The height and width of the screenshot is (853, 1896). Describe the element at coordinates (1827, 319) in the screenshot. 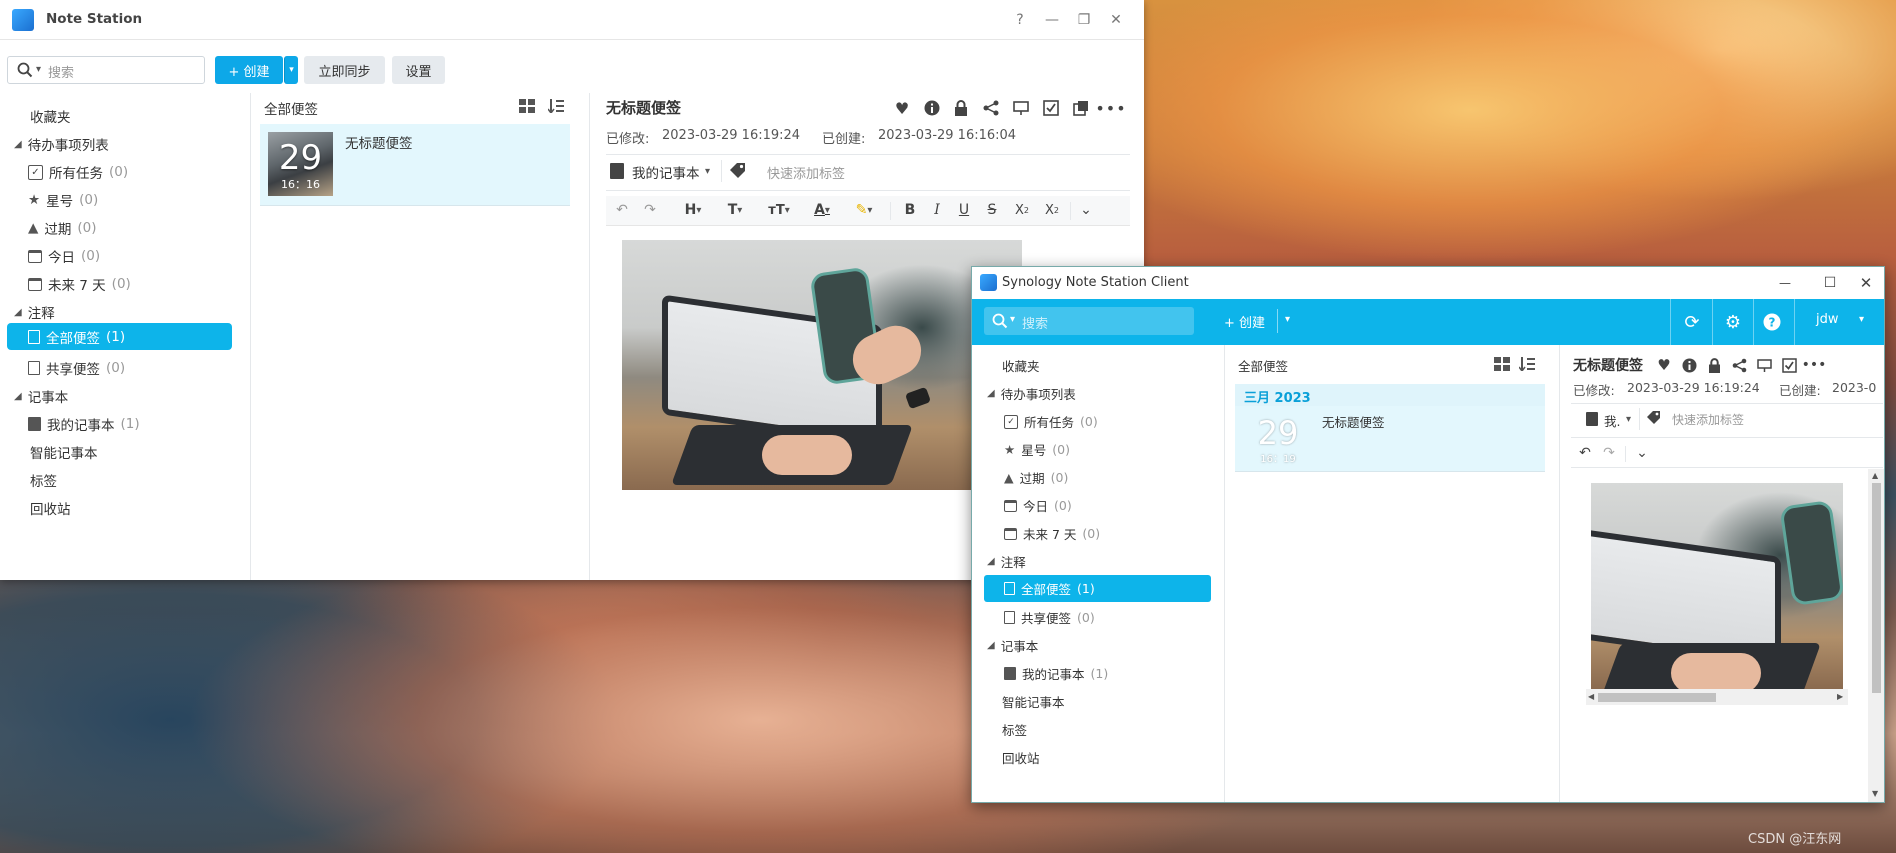

I see `user-menu: jdw` at that location.